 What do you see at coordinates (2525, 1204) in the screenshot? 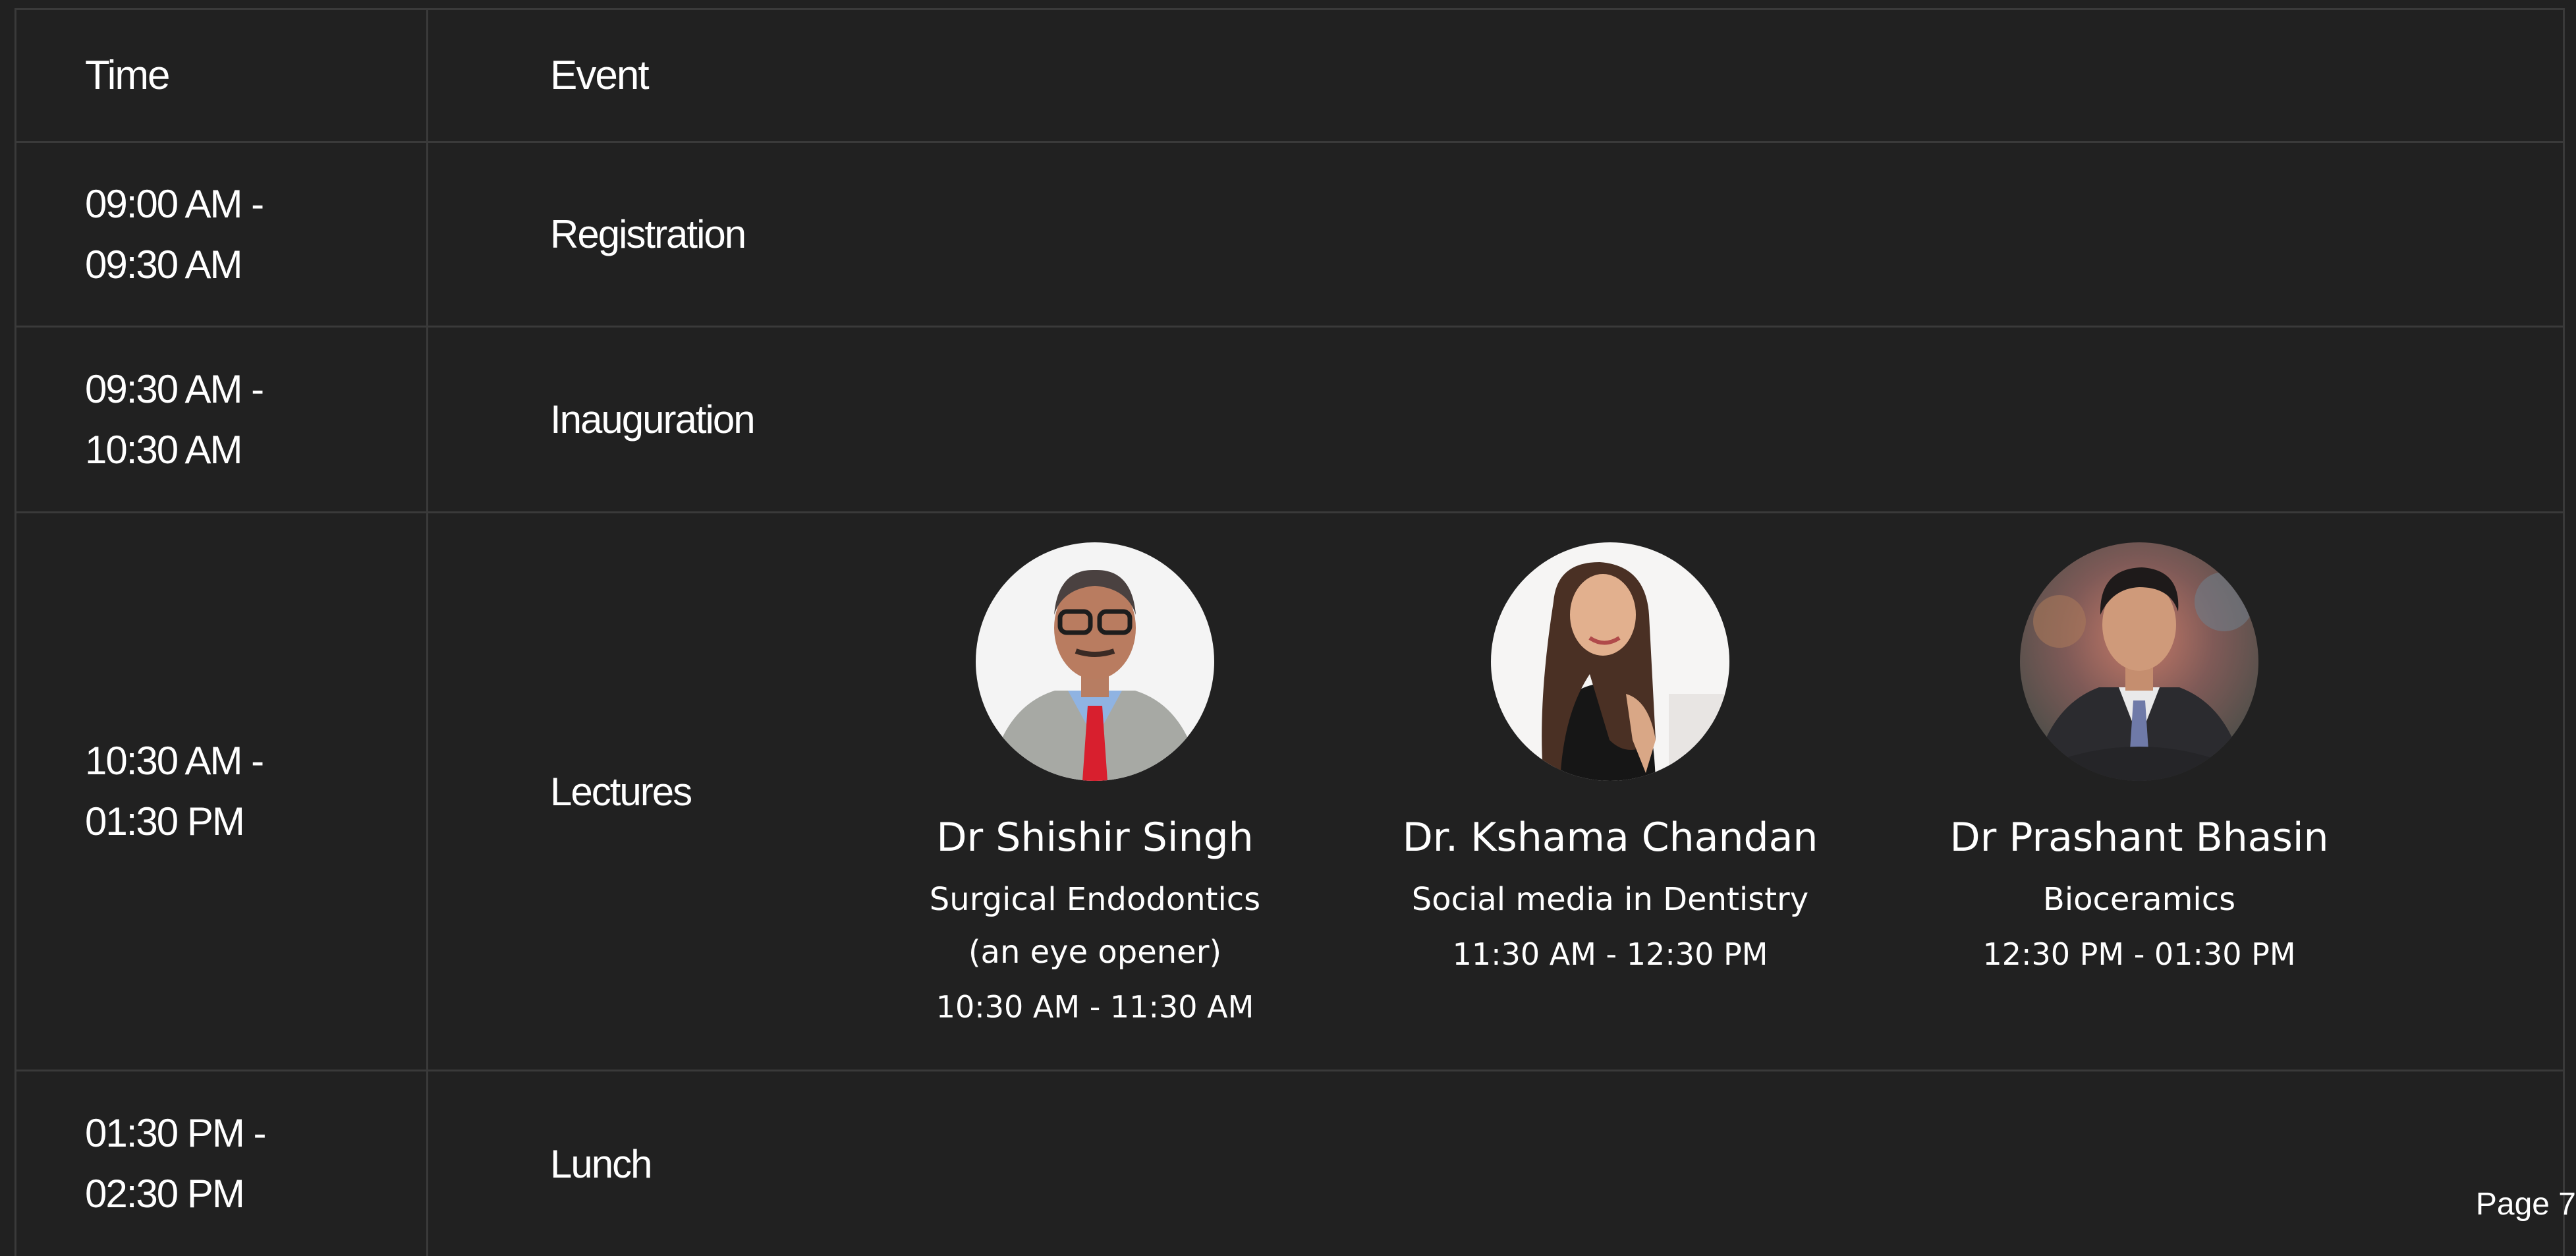
I see `page-number: Page 7` at bounding box center [2525, 1204].